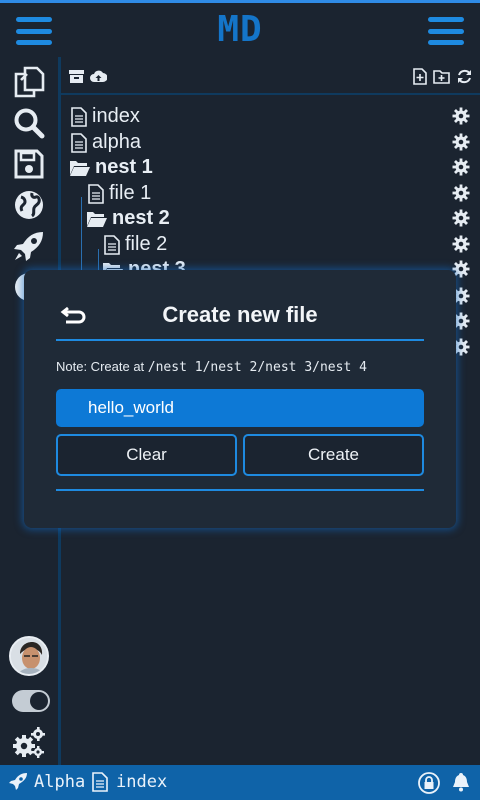 This screenshot has height=800, width=480. I want to click on note-path: /nest 1/nest 2/nest 3/nest 4, so click(257, 367).